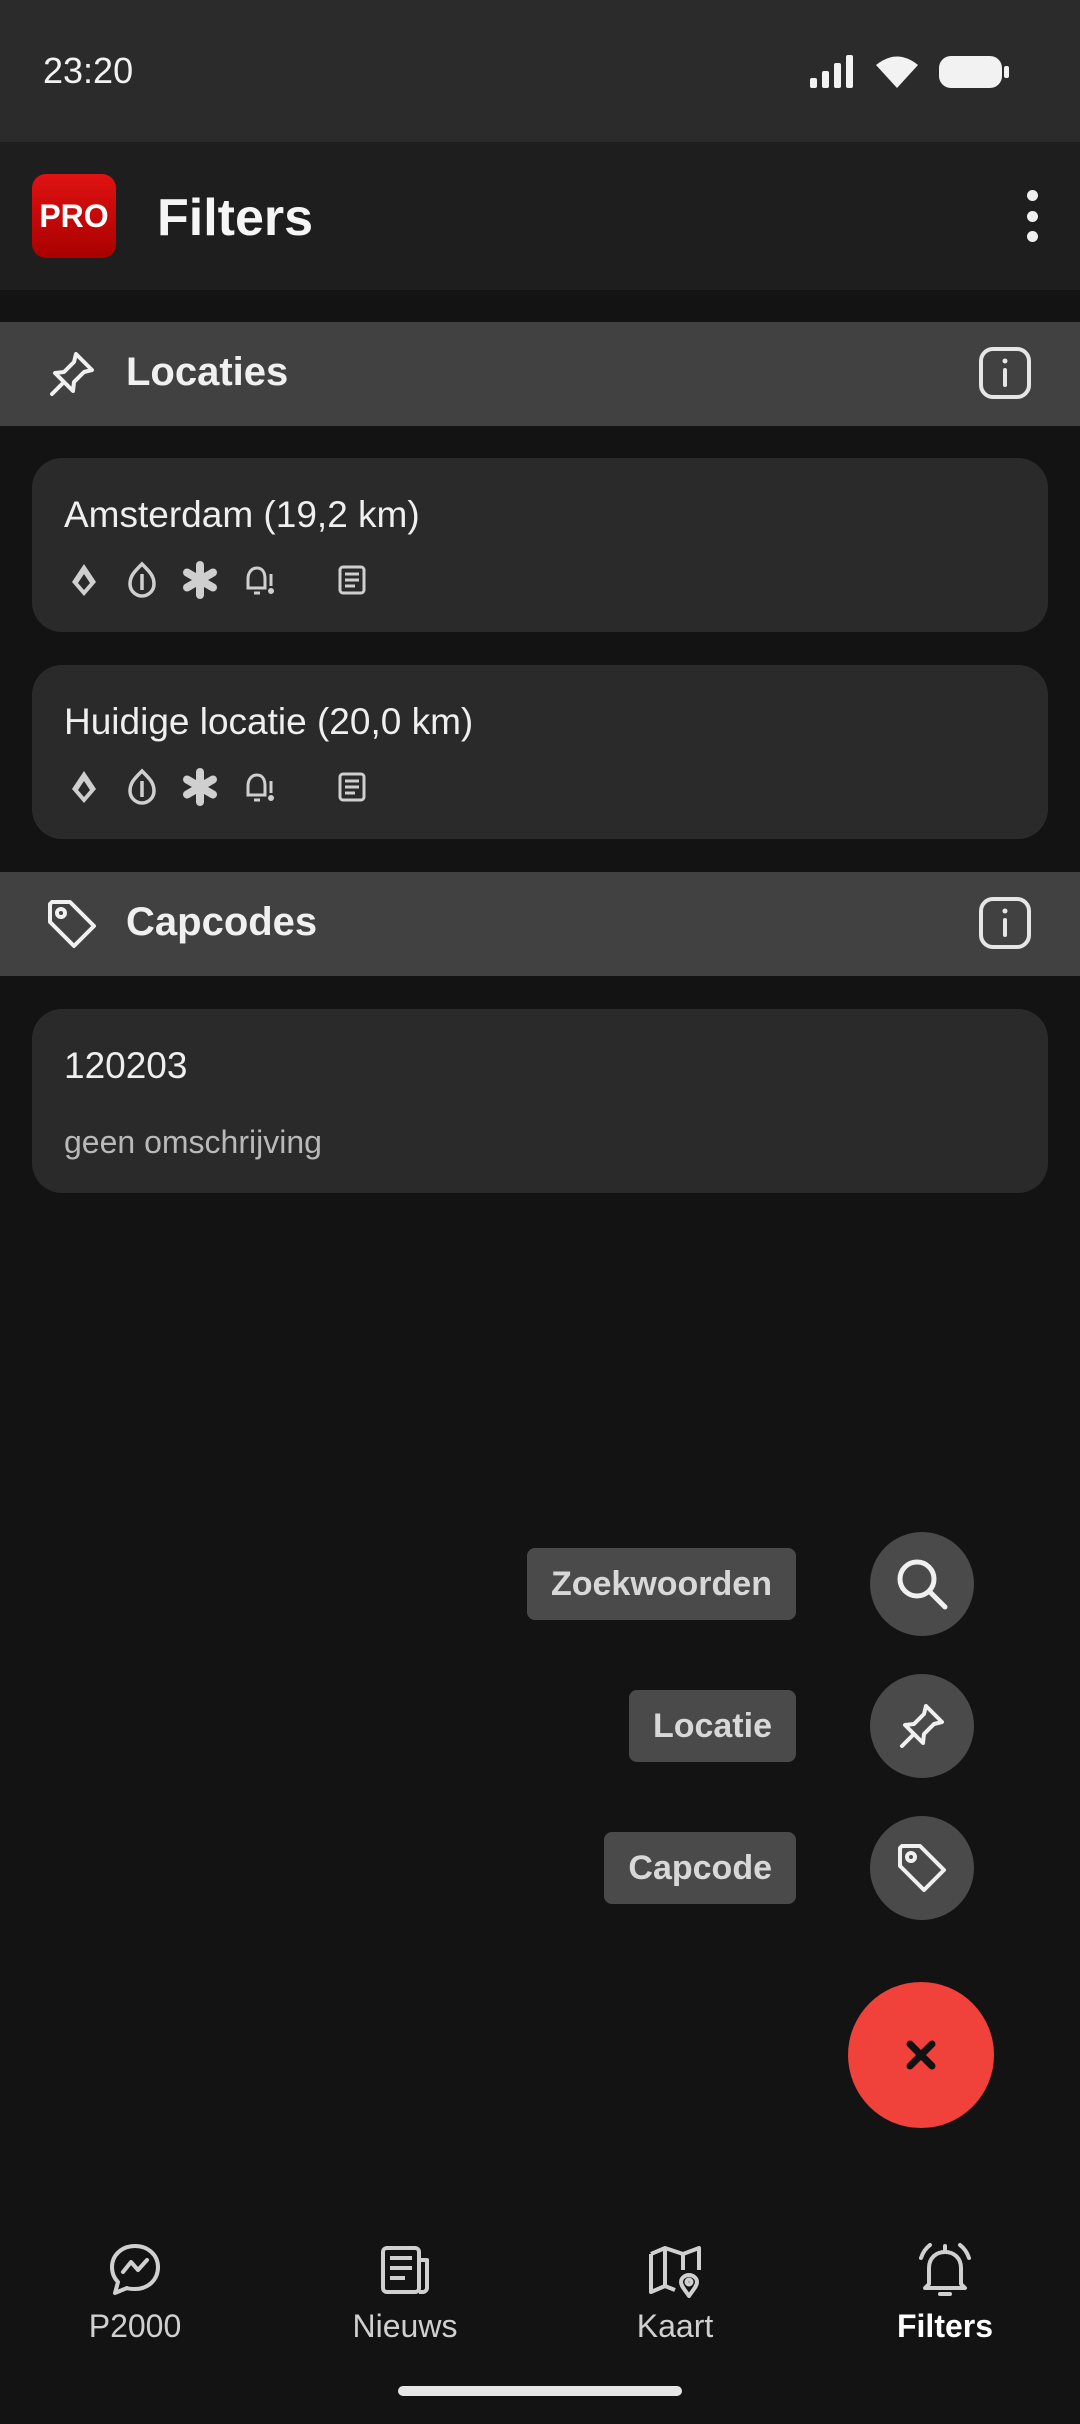 The height and width of the screenshot is (2424, 1080). I want to click on home-indicator, so click(540, 2391).